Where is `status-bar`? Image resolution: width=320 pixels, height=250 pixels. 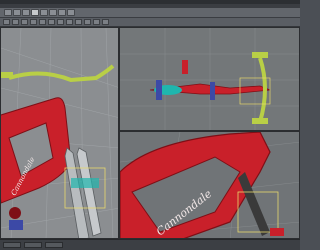
status-bar is located at coordinates (150, 244).